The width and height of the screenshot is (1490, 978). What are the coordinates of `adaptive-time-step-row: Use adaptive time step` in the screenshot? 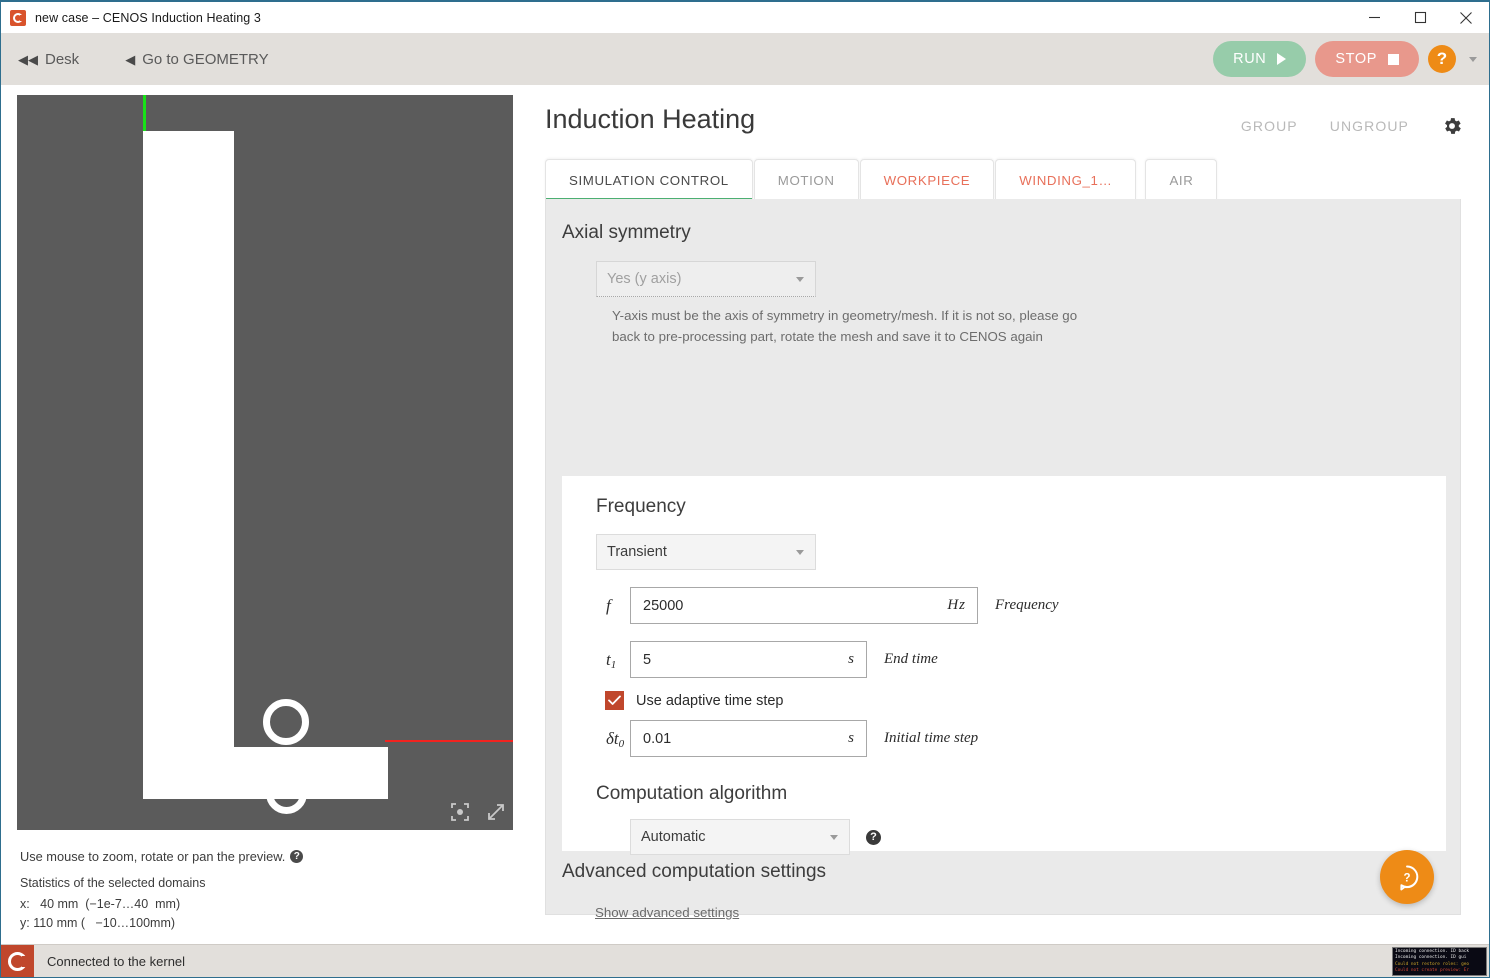 It's located at (1025, 700).